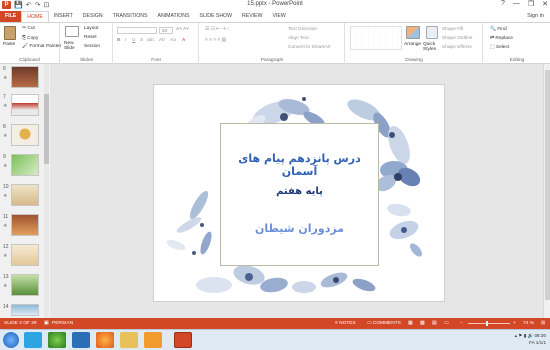 The width and height of the screenshot is (550, 350). I want to click on thumbnail-number: 13, so click(6, 277).